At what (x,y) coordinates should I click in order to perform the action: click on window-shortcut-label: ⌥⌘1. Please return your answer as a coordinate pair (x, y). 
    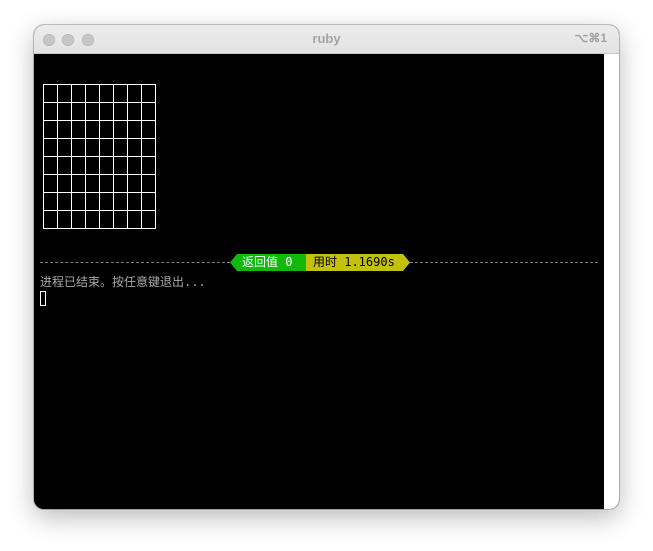
    Looking at the image, I should click on (590, 38).